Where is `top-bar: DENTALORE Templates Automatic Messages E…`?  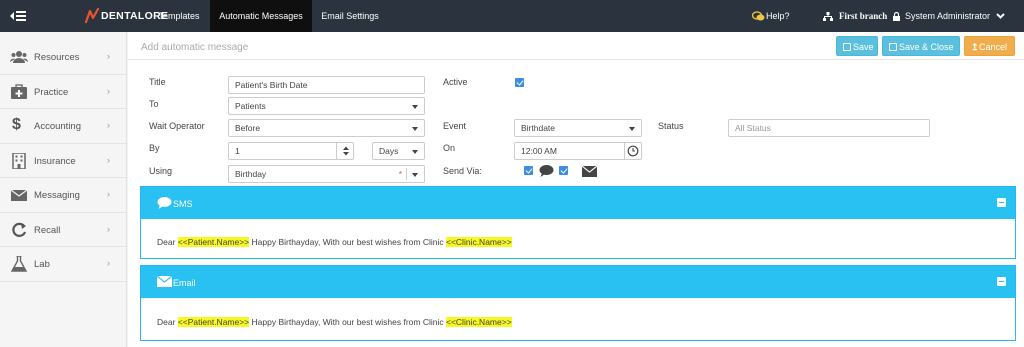
top-bar: DENTALORE Templates Automatic Messages E… is located at coordinates (512, 16).